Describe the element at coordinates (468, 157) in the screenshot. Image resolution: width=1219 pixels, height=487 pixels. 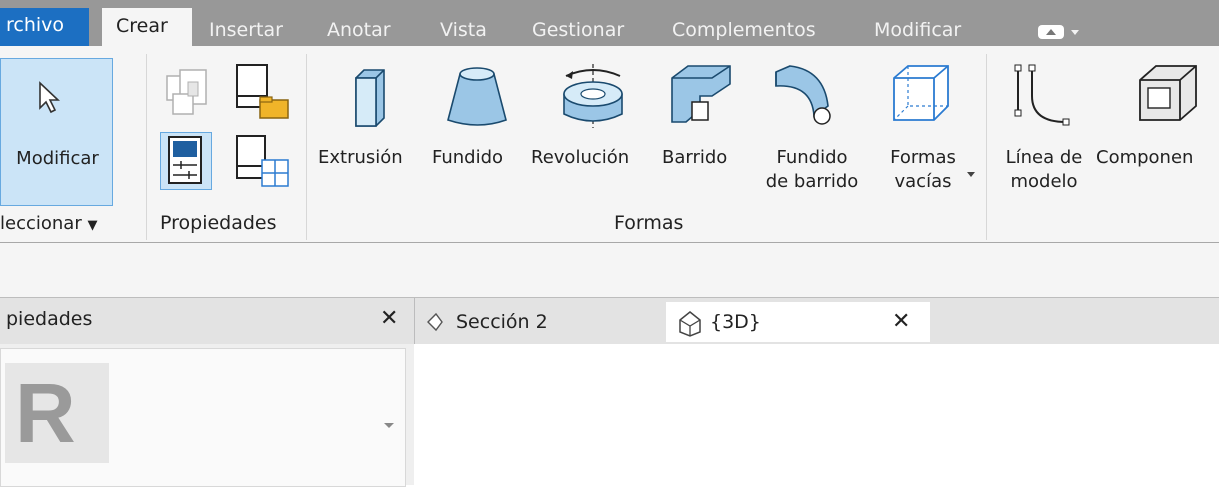
I see `blend-label: Fundido` at that location.